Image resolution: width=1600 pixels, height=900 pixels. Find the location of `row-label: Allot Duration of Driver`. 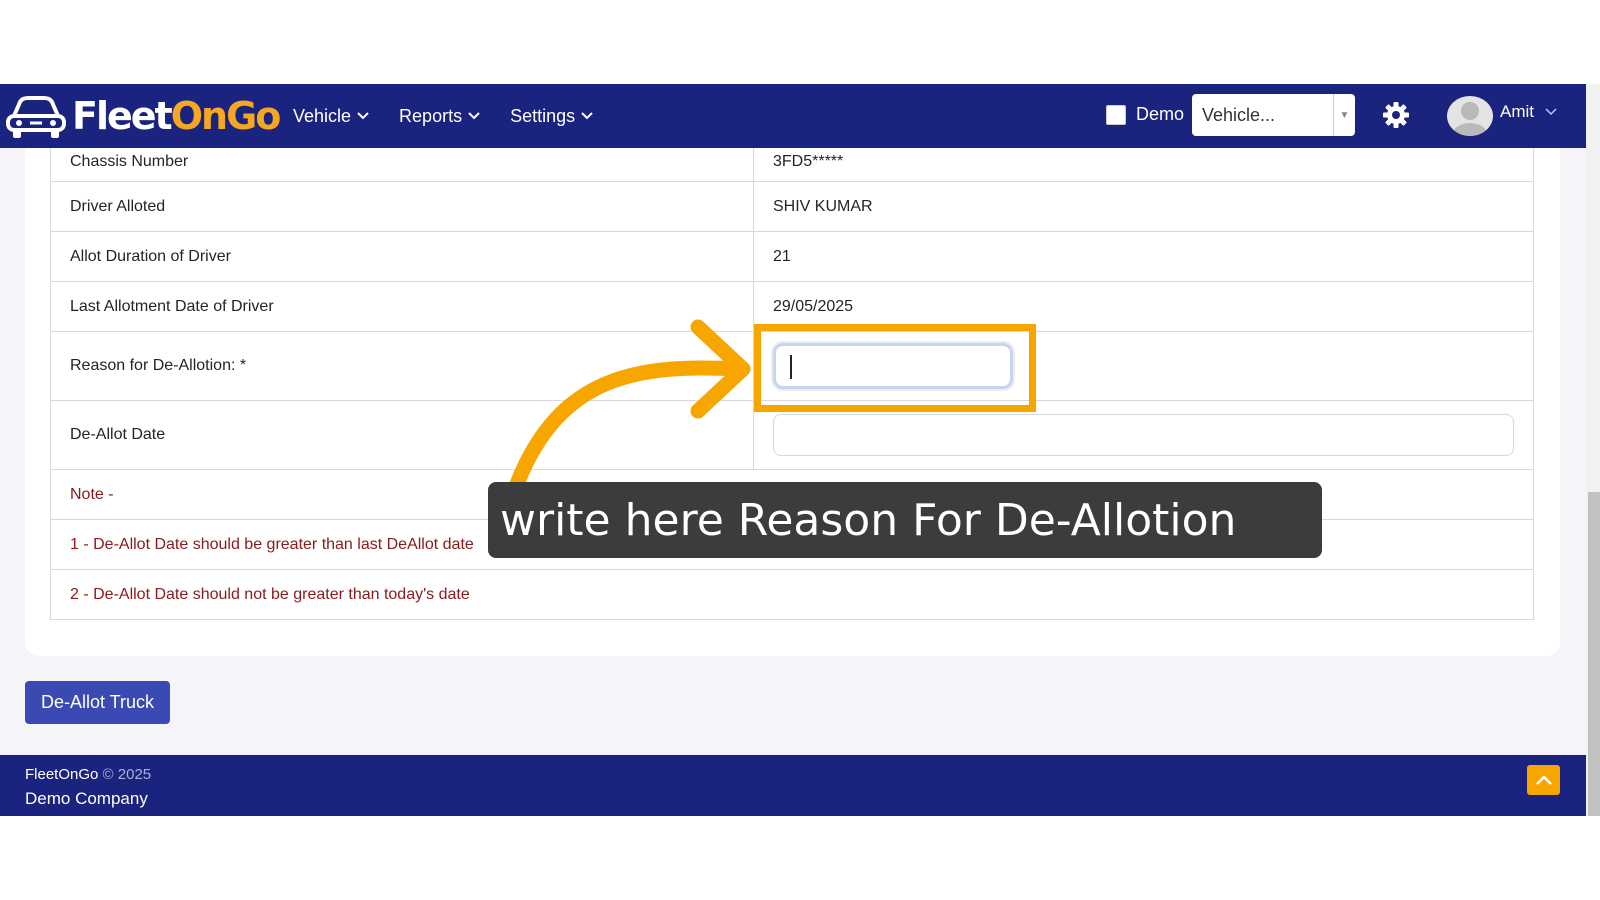

row-label: Allot Duration of Driver is located at coordinates (402, 256).